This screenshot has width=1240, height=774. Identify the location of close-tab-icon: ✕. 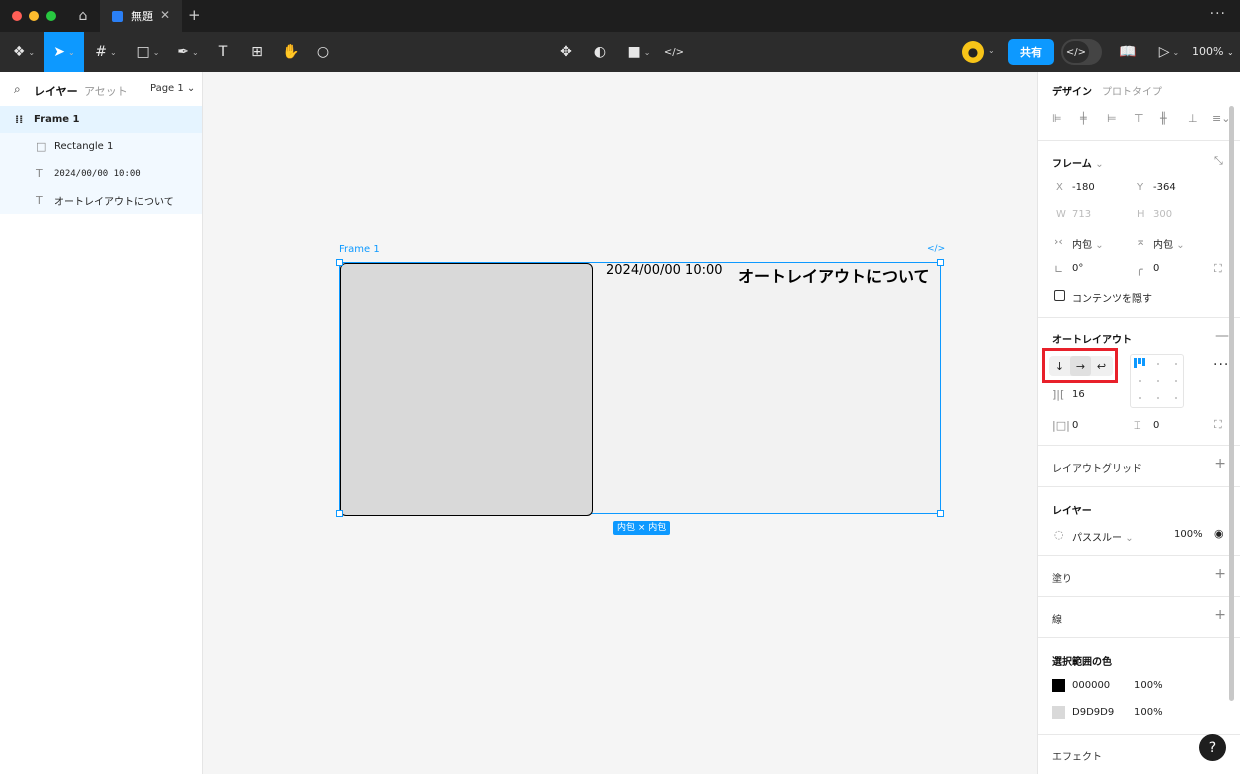
(165, 15).